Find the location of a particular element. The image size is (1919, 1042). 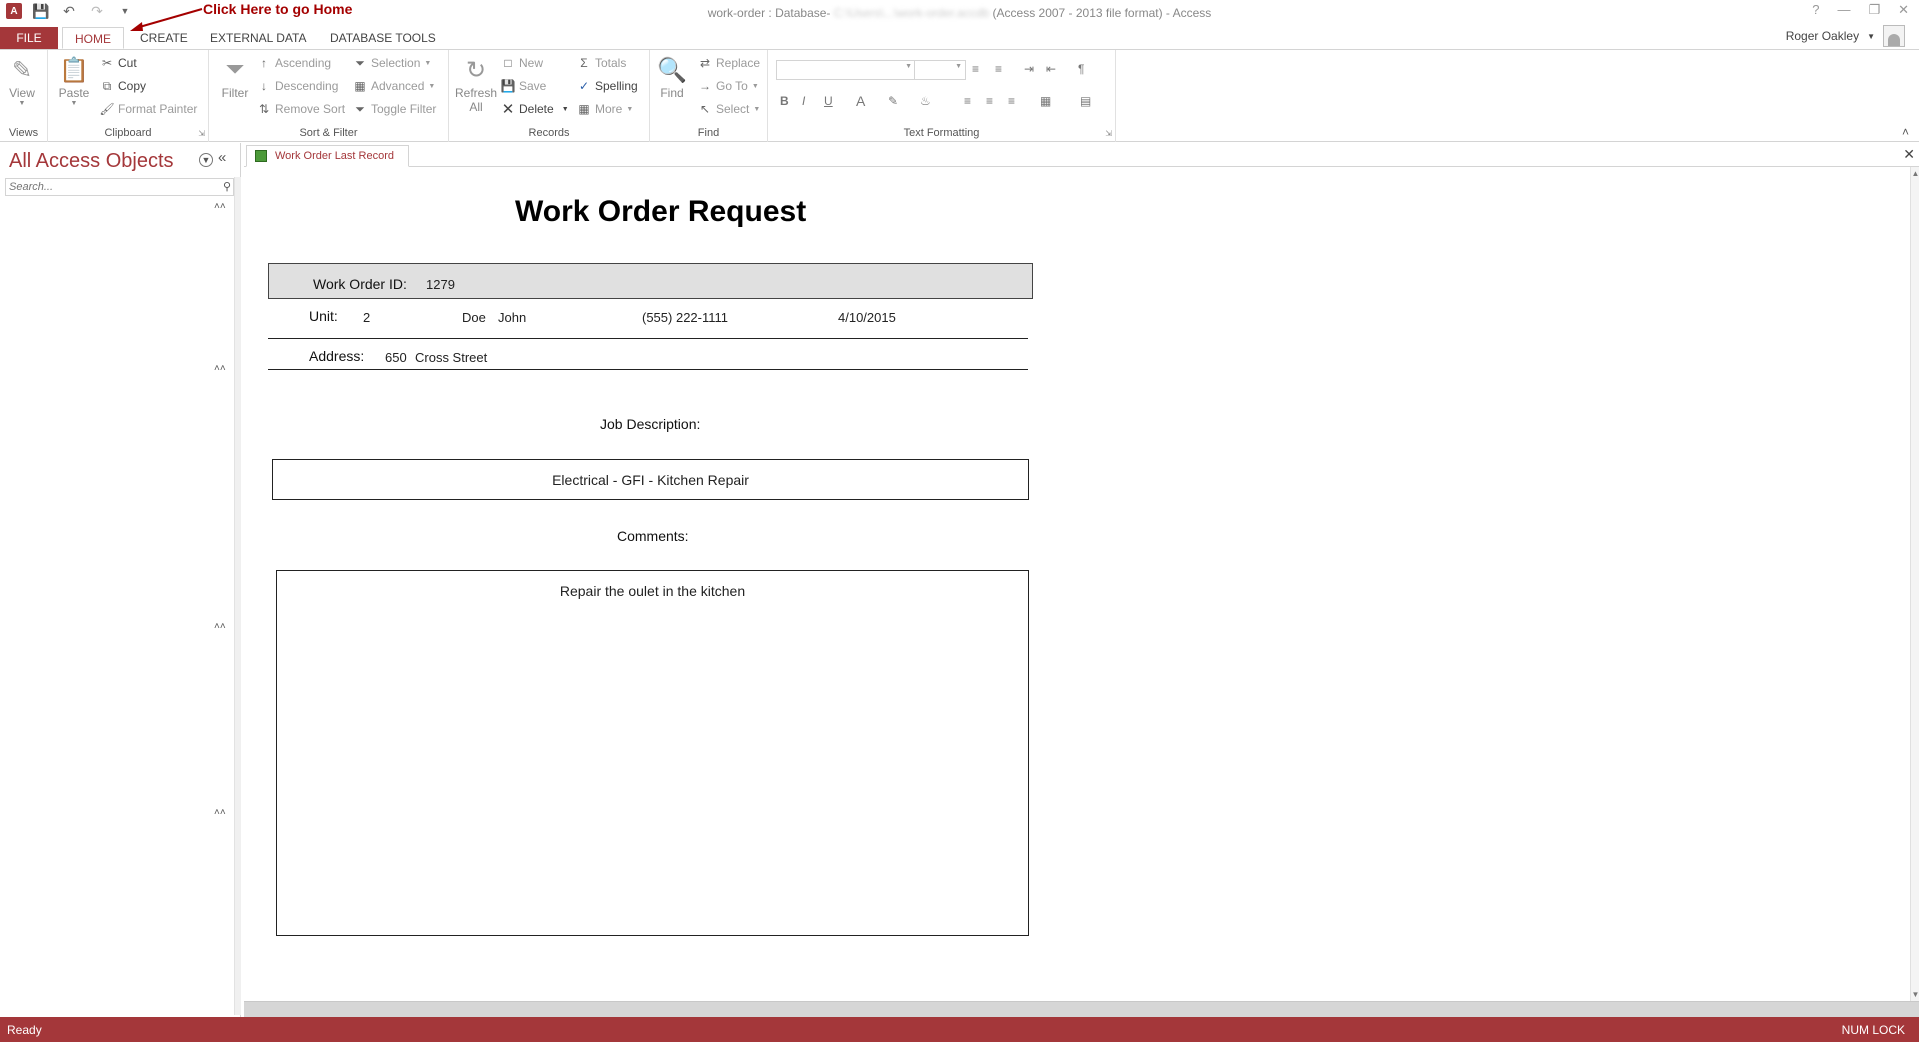

font-name-select: ▼ is located at coordinates (846, 70).